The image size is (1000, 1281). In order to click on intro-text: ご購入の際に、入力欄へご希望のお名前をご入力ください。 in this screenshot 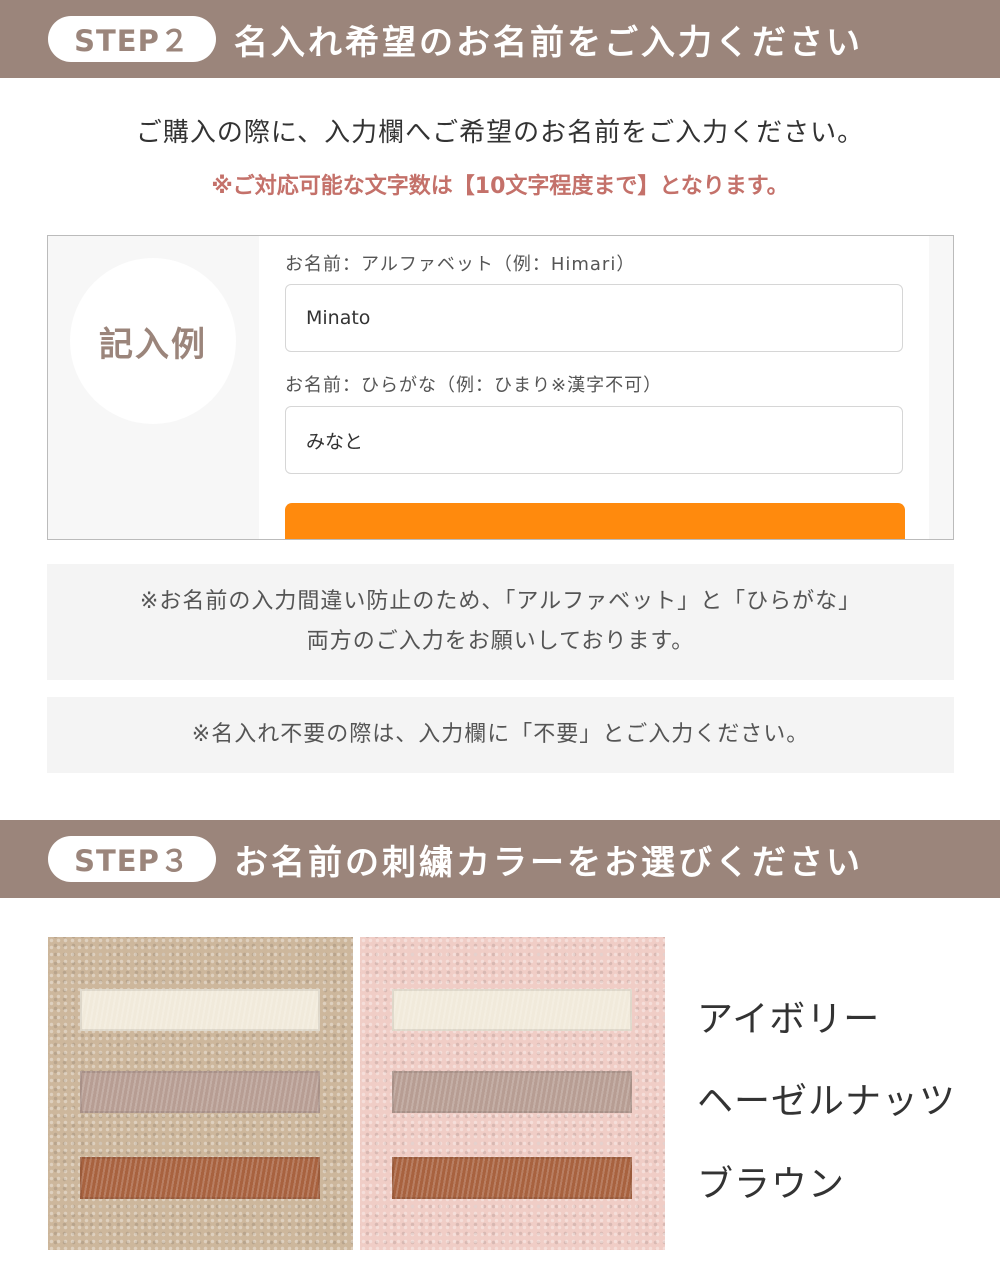, I will do `click(500, 133)`.